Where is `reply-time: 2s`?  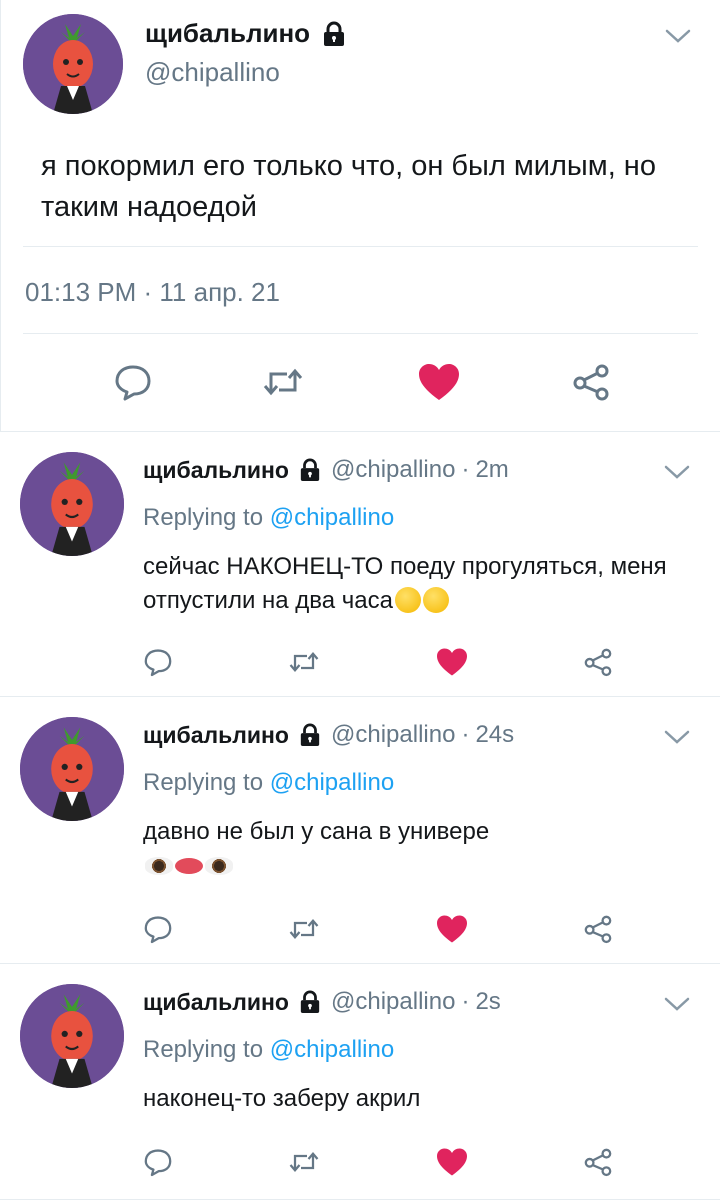 reply-time: 2s is located at coordinates (488, 1001).